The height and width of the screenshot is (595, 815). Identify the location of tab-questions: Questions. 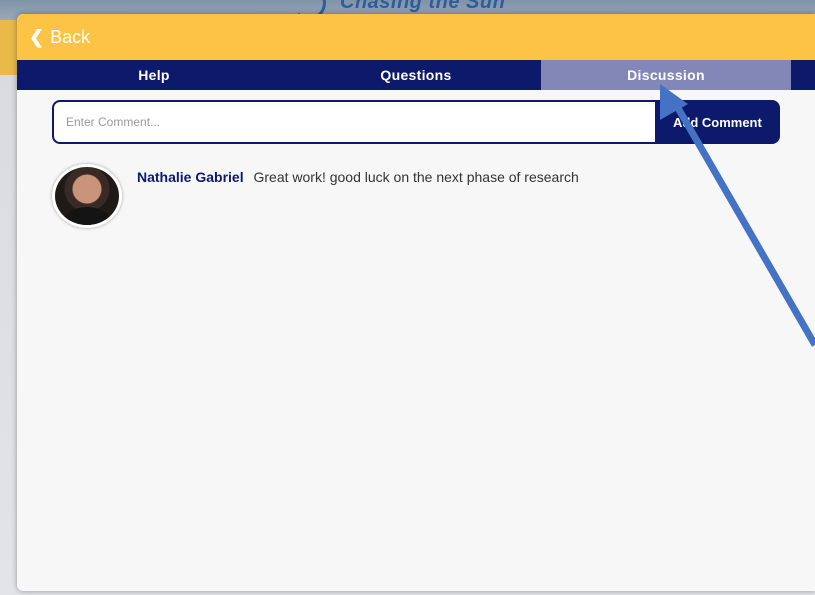
(416, 75).